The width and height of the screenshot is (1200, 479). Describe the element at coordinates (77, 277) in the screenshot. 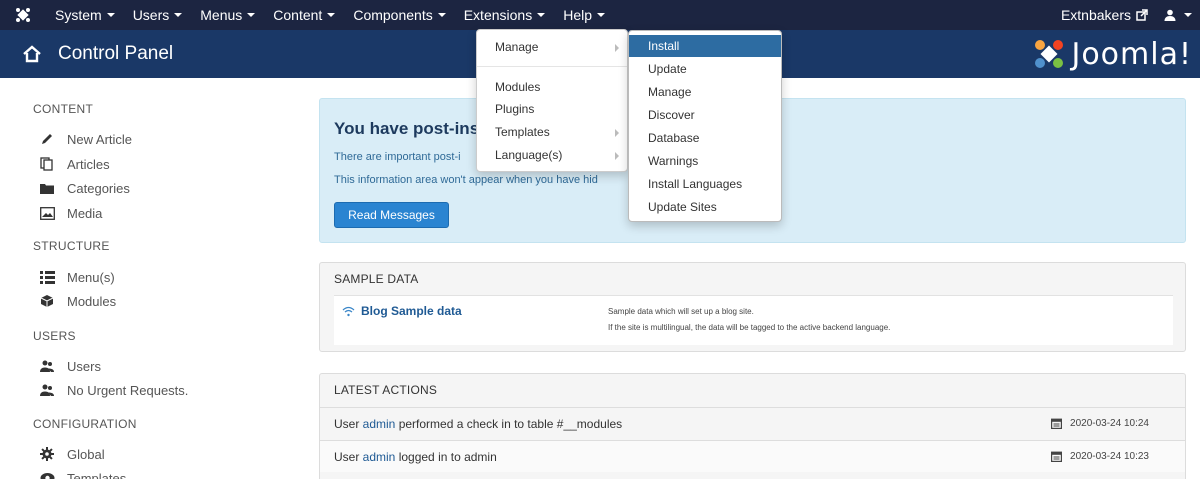

I see `sidebar-item-menus: Menu(s)` at that location.